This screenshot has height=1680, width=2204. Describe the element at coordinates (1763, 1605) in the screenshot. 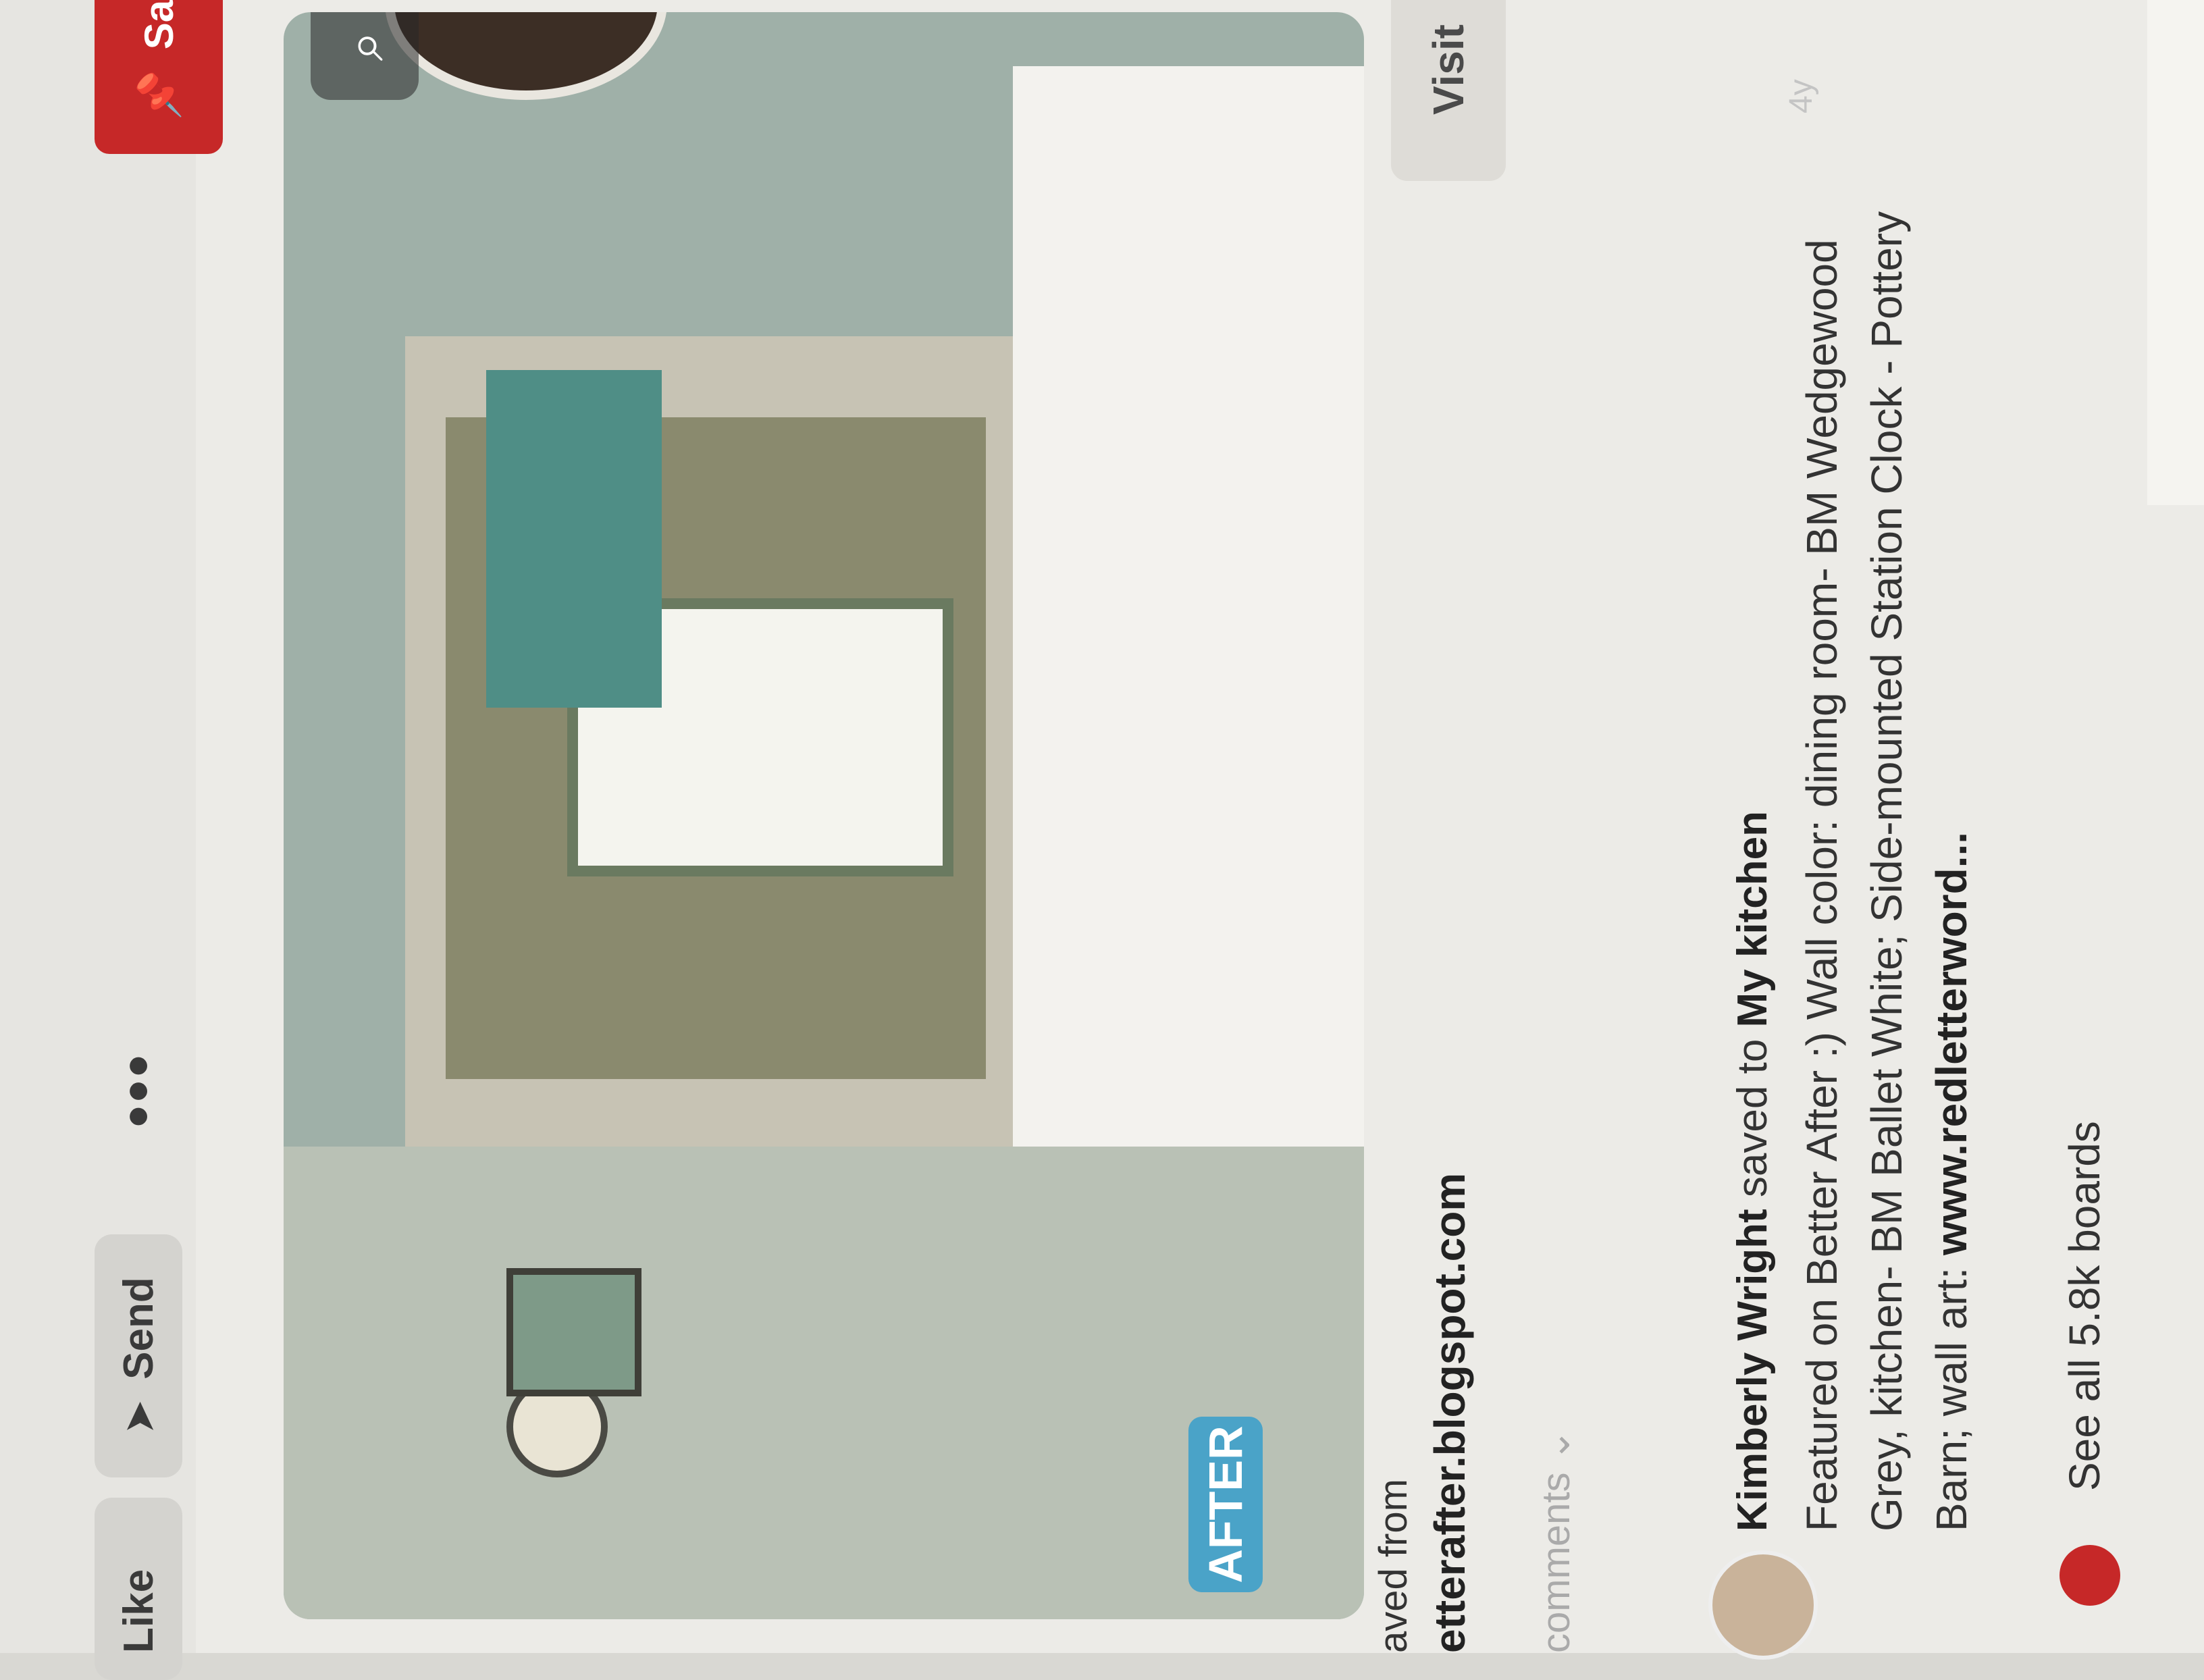

I see `avatar` at that location.